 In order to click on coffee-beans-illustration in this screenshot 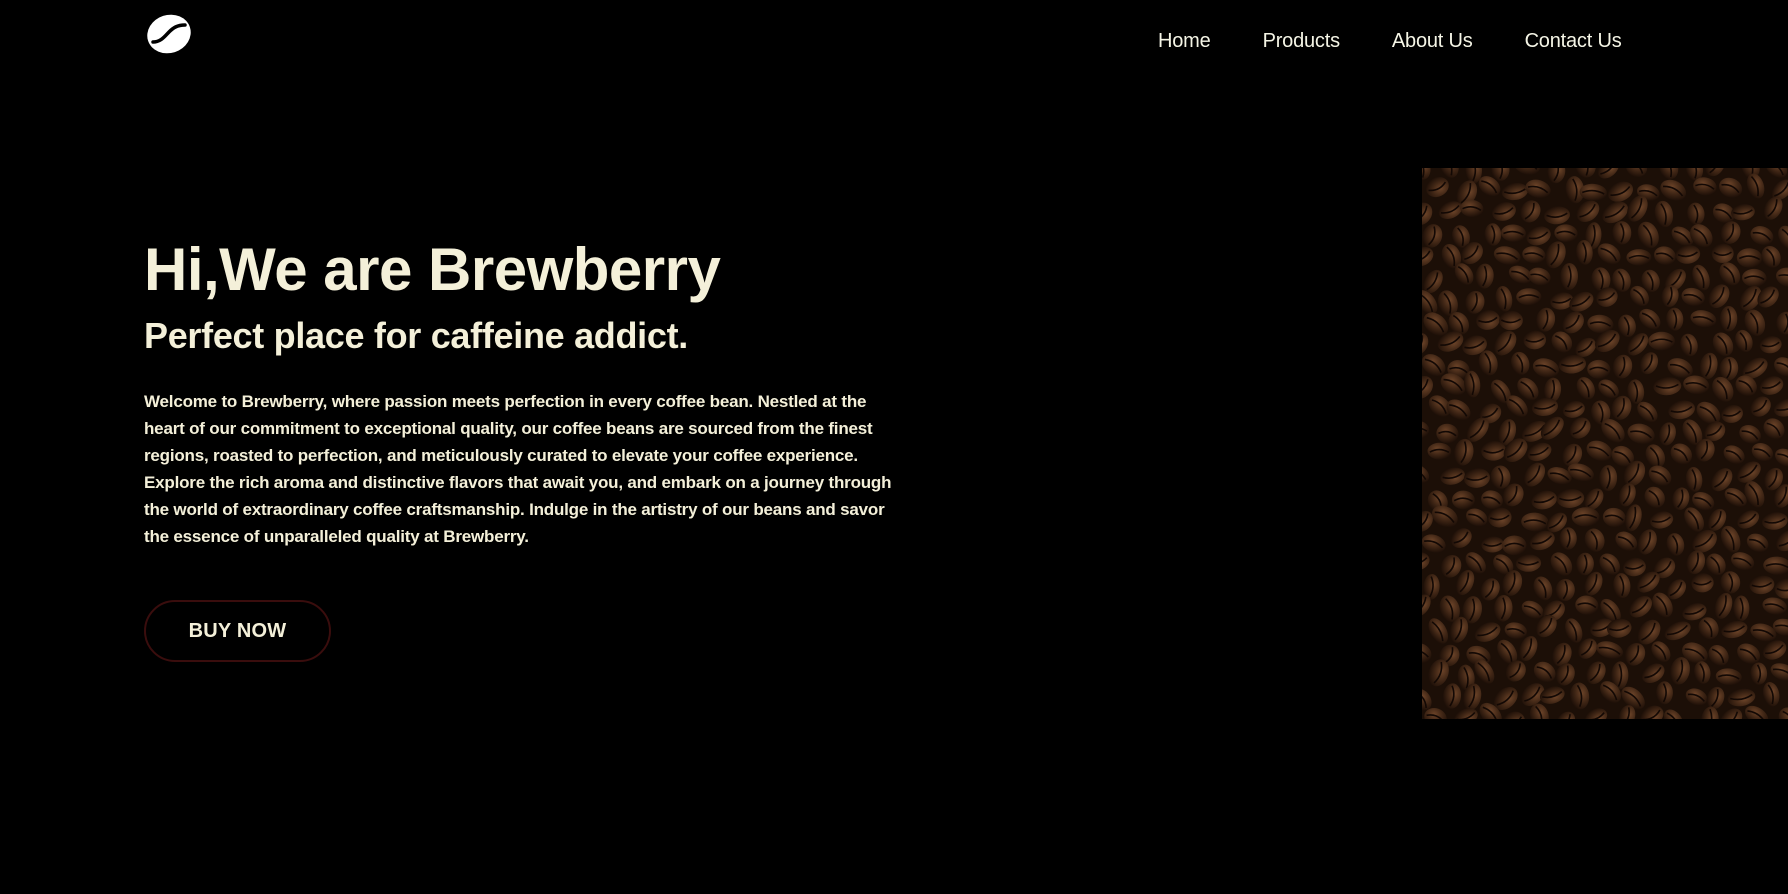, I will do `click(1605, 443)`.